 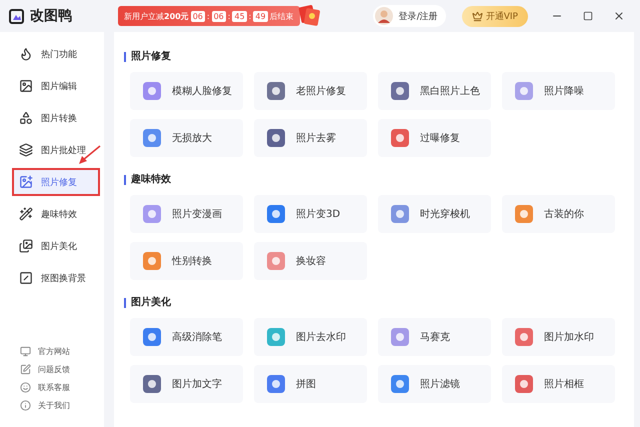 What do you see at coordinates (26, 150) in the screenshot?
I see `layers-icon` at bounding box center [26, 150].